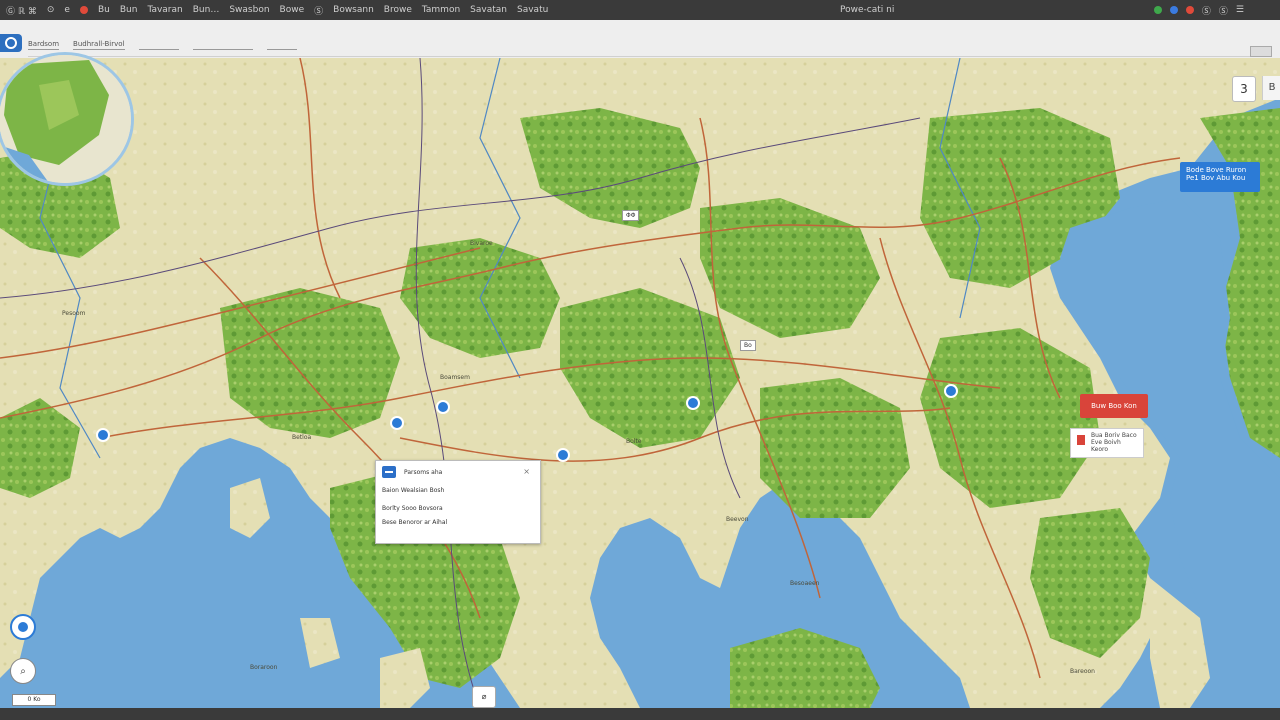  Describe the element at coordinates (484, 697) in the screenshot. I see `compass-button: ⌀` at that location.